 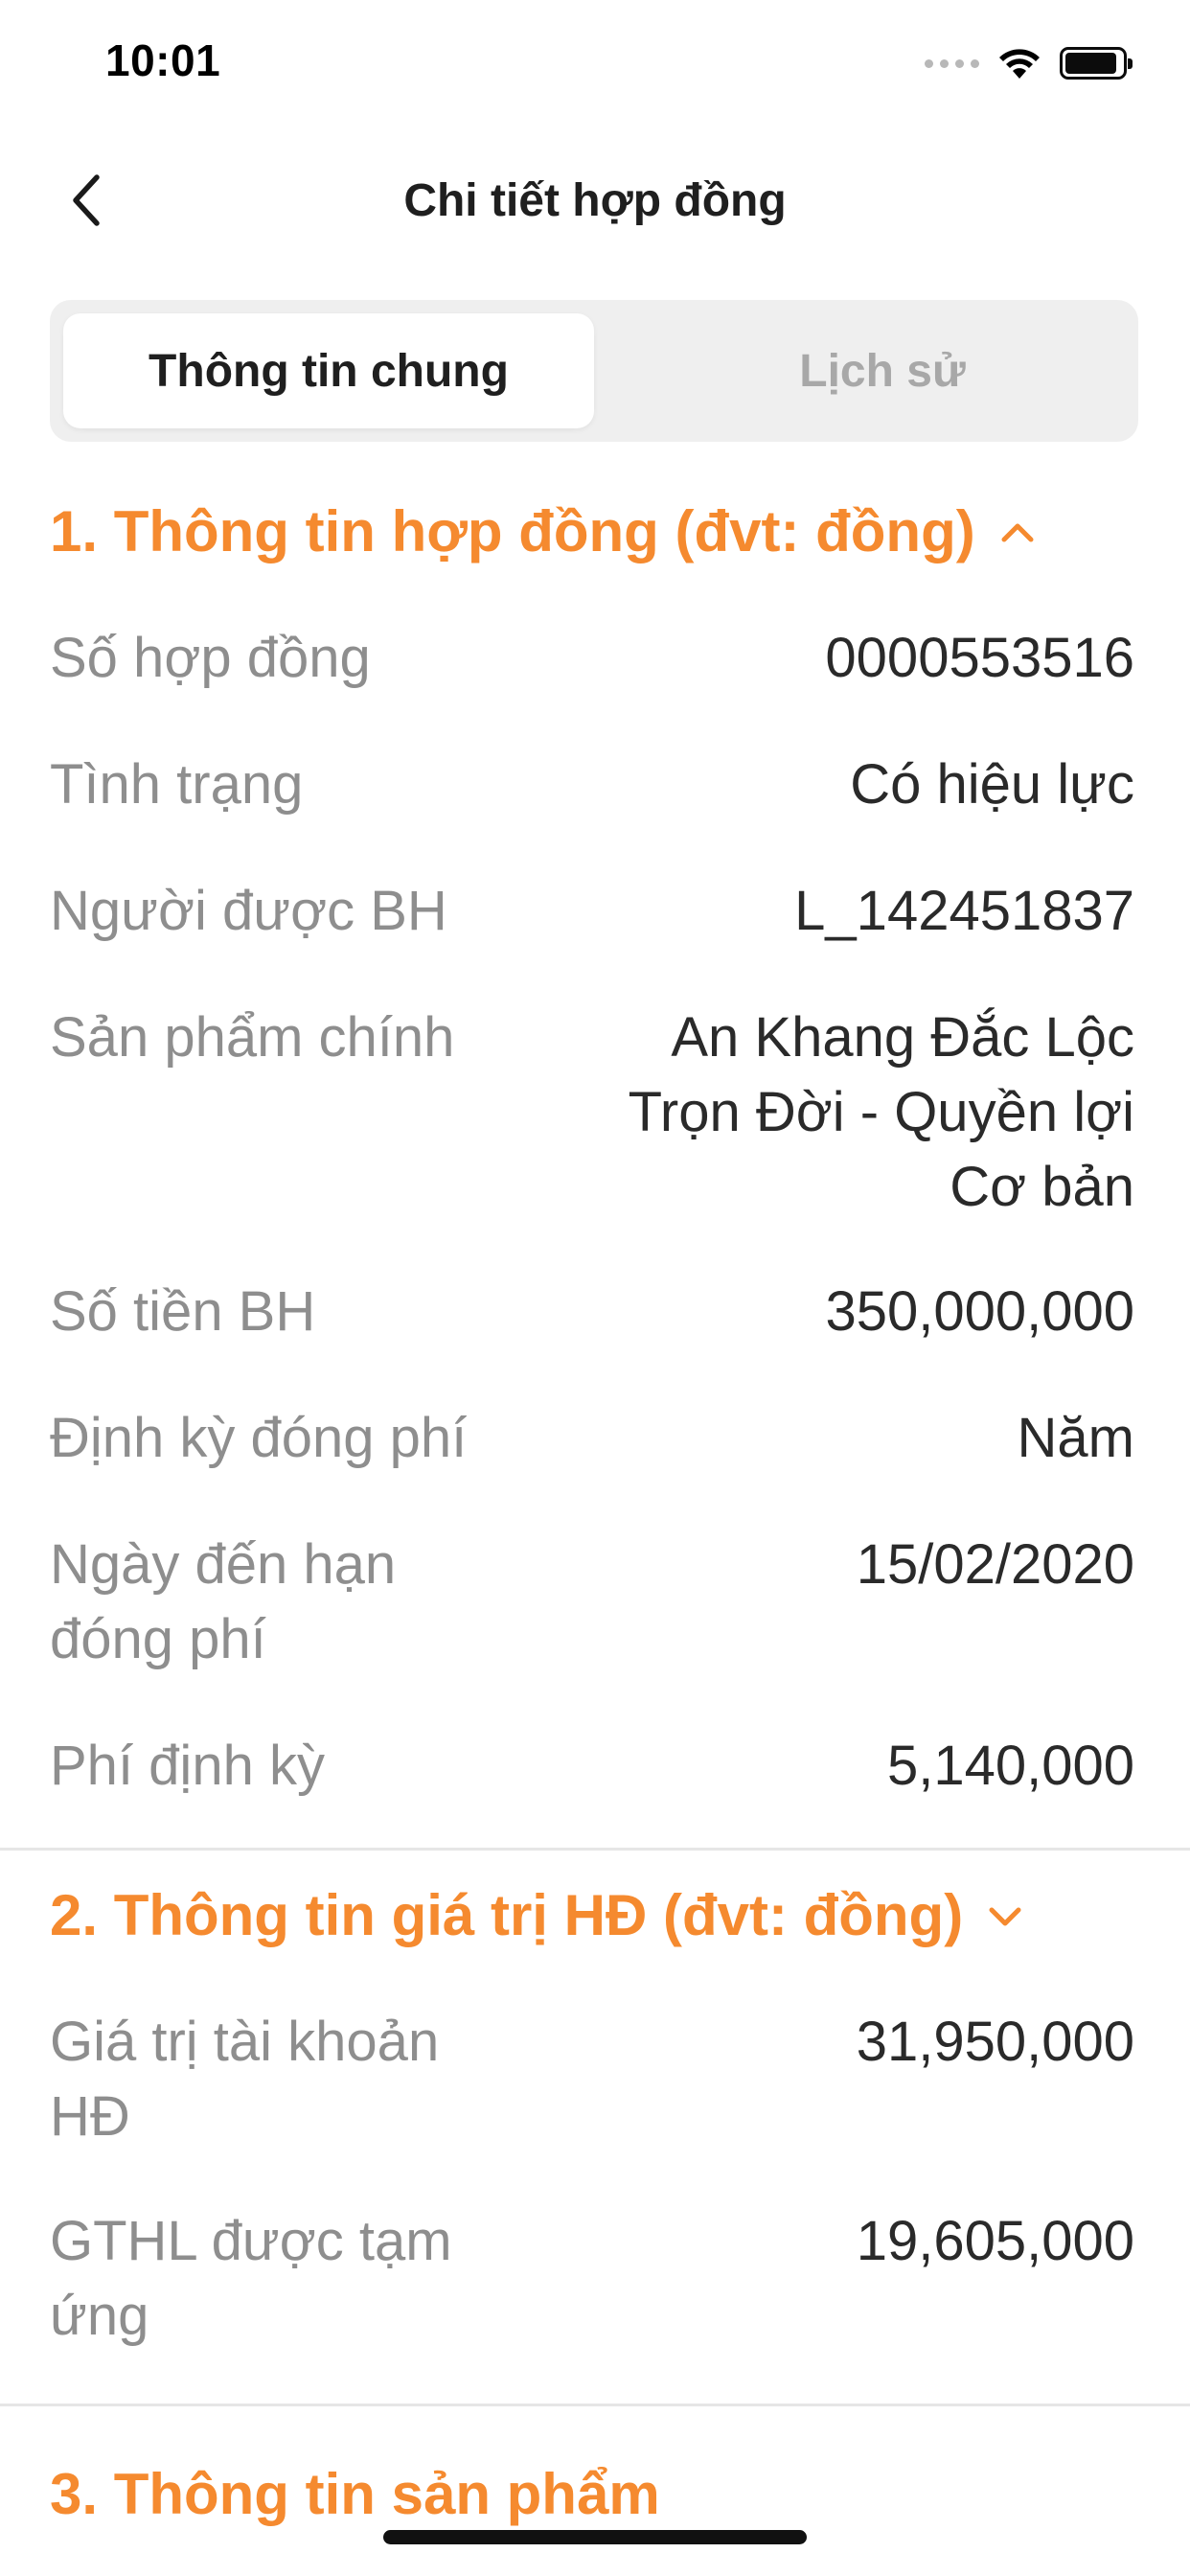 What do you see at coordinates (595, 2537) in the screenshot?
I see `home-indicator` at bounding box center [595, 2537].